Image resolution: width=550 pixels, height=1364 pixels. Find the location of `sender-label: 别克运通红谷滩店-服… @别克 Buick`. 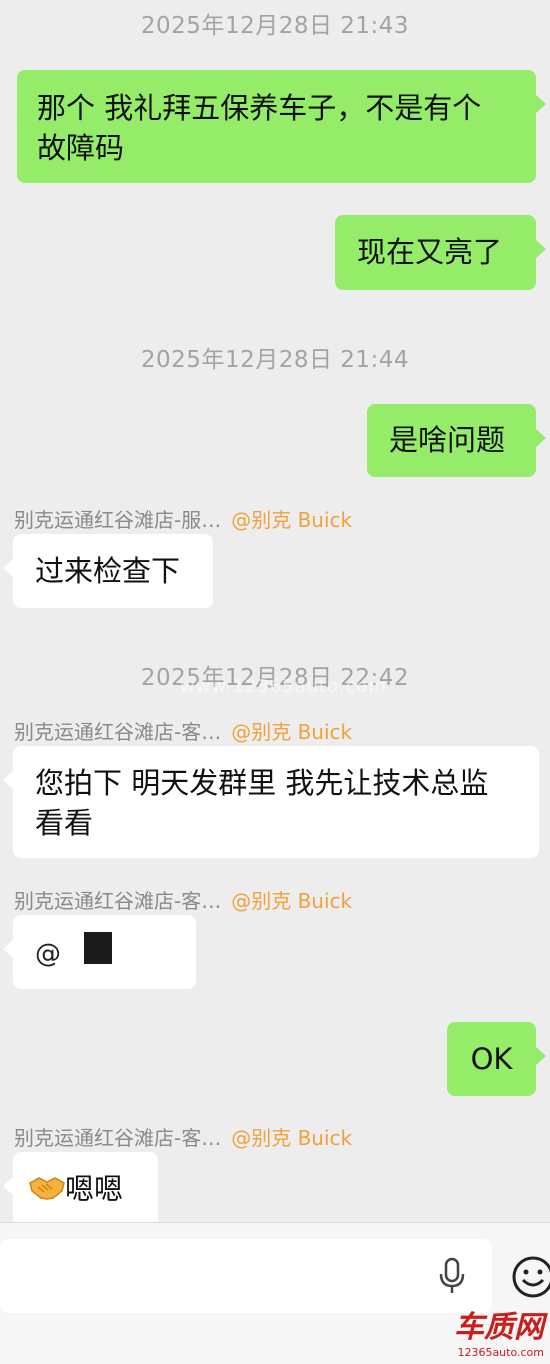

sender-label: 别克运通红谷滩店-服… @别克 Buick is located at coordinates (183, 518).